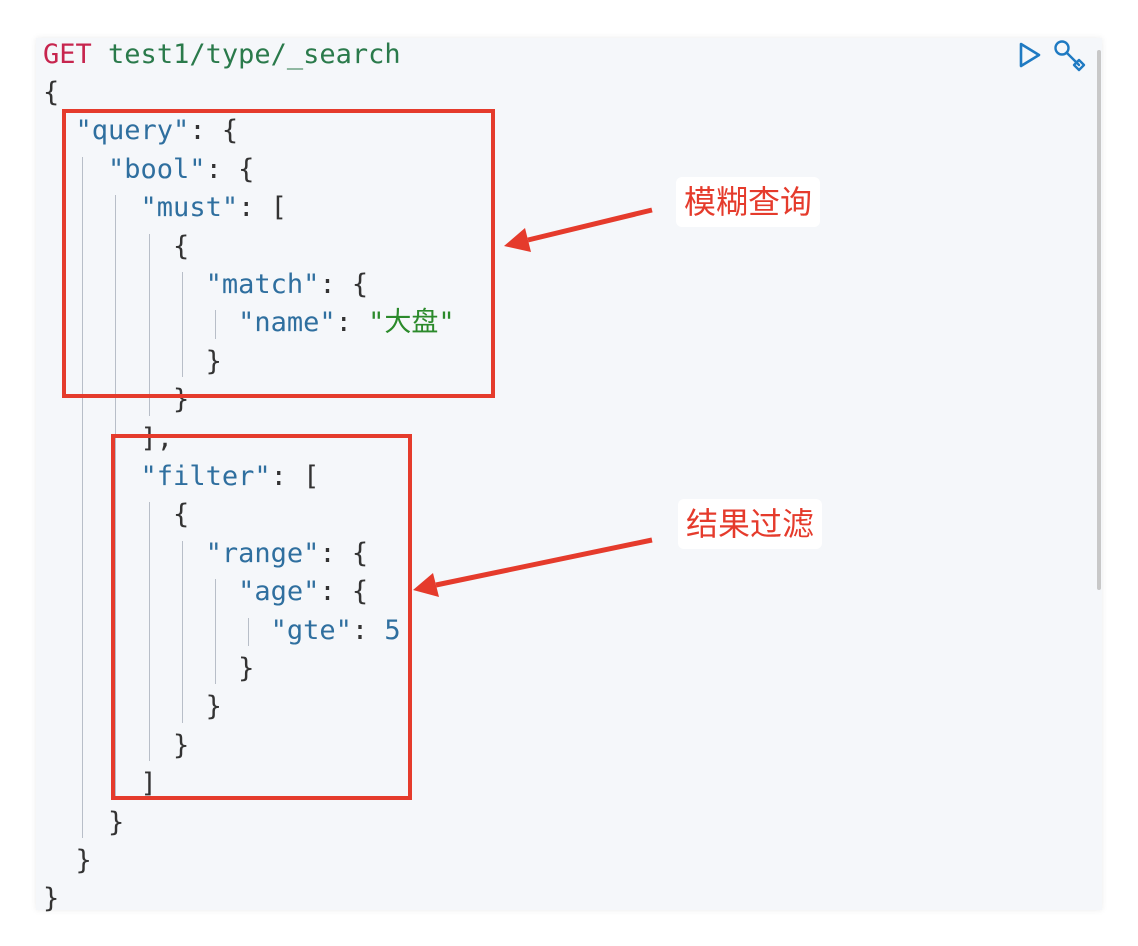 This screenshot has height=946, width=1138. Describe the element at coordinates (533, 402) in the screenshot. I see `annotation-arrows` at that location.